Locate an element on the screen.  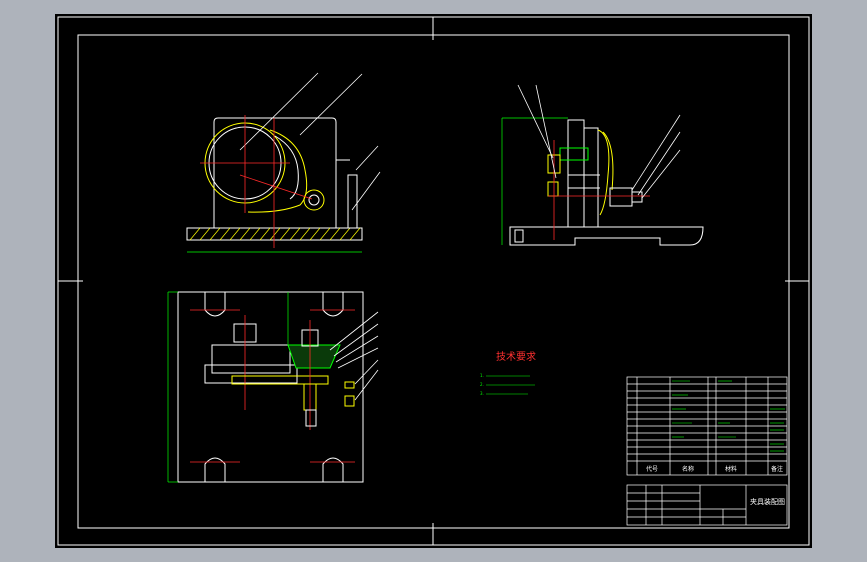
title-block-drawing-name: 夹具装配图 is located at coordinates (767, 501).